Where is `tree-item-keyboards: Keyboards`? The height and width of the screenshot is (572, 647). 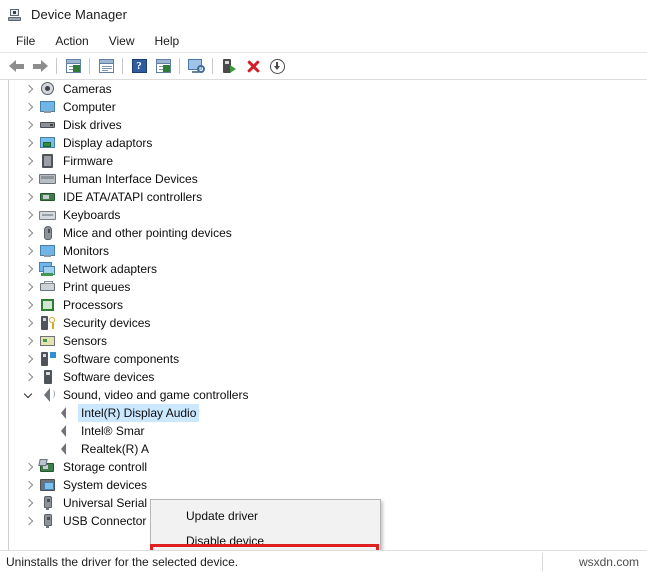
tree-item-keyboards: Keyboards is located at coordinates (328, 215).